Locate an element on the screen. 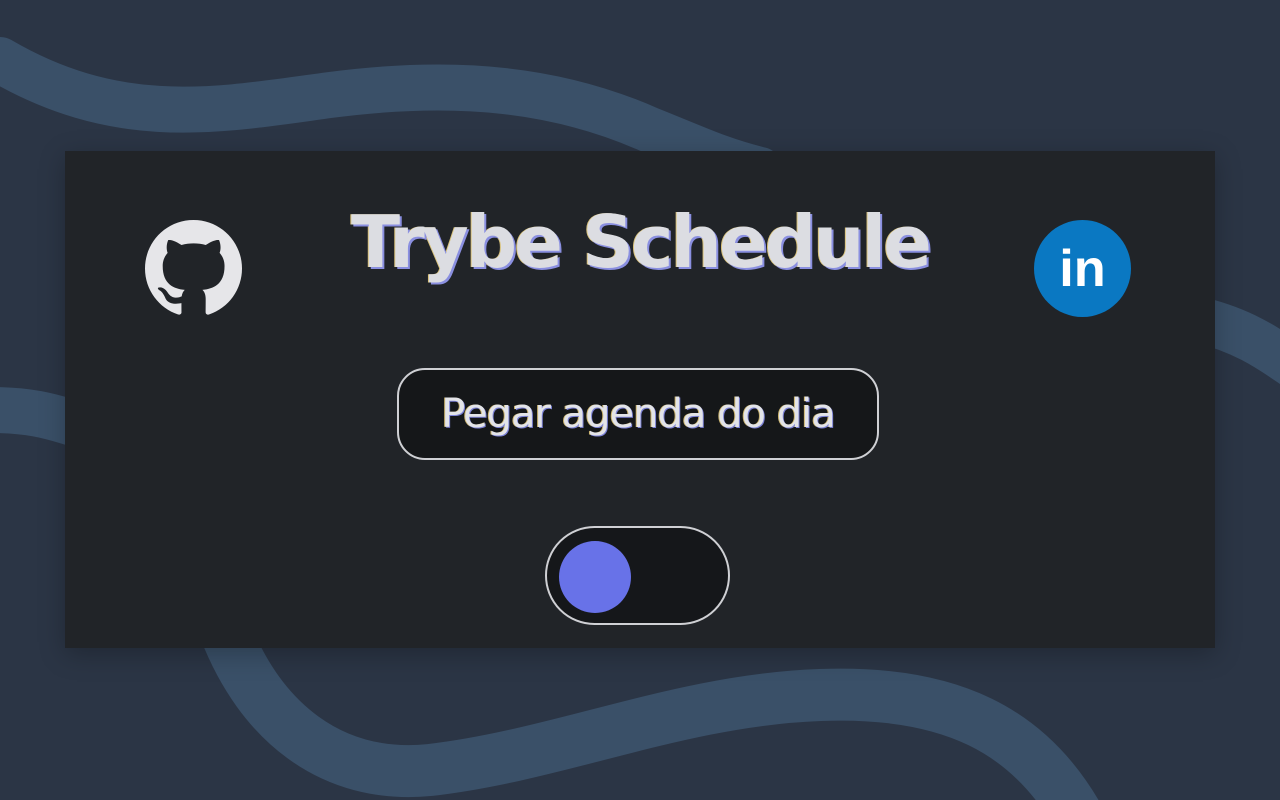 This screenshot has height=800, width=1280. linkedin-link: in is located at coordinates (1082, 268).